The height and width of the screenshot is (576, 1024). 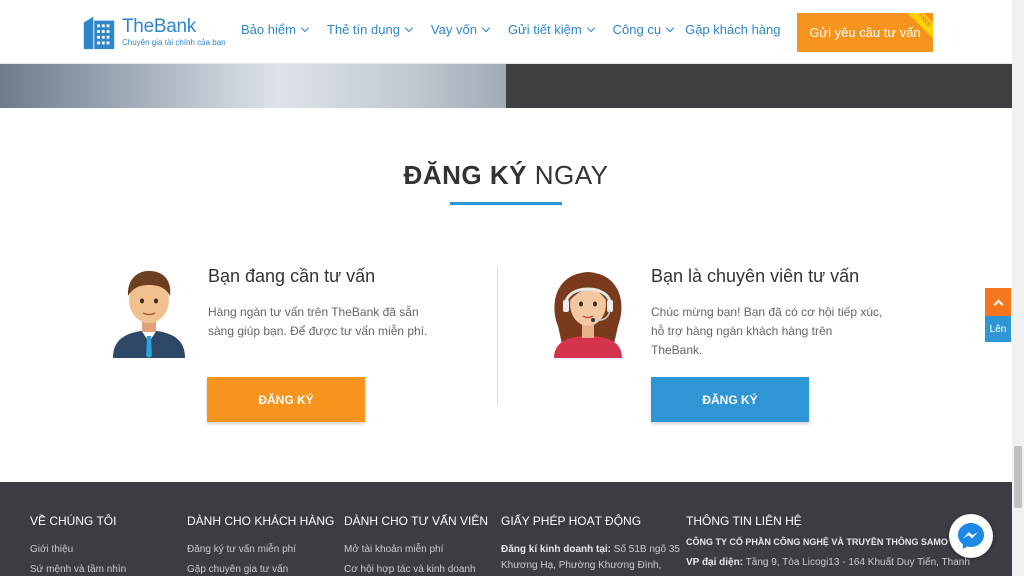 I want to click on scroll-top-button, so click(x=998, y=302).